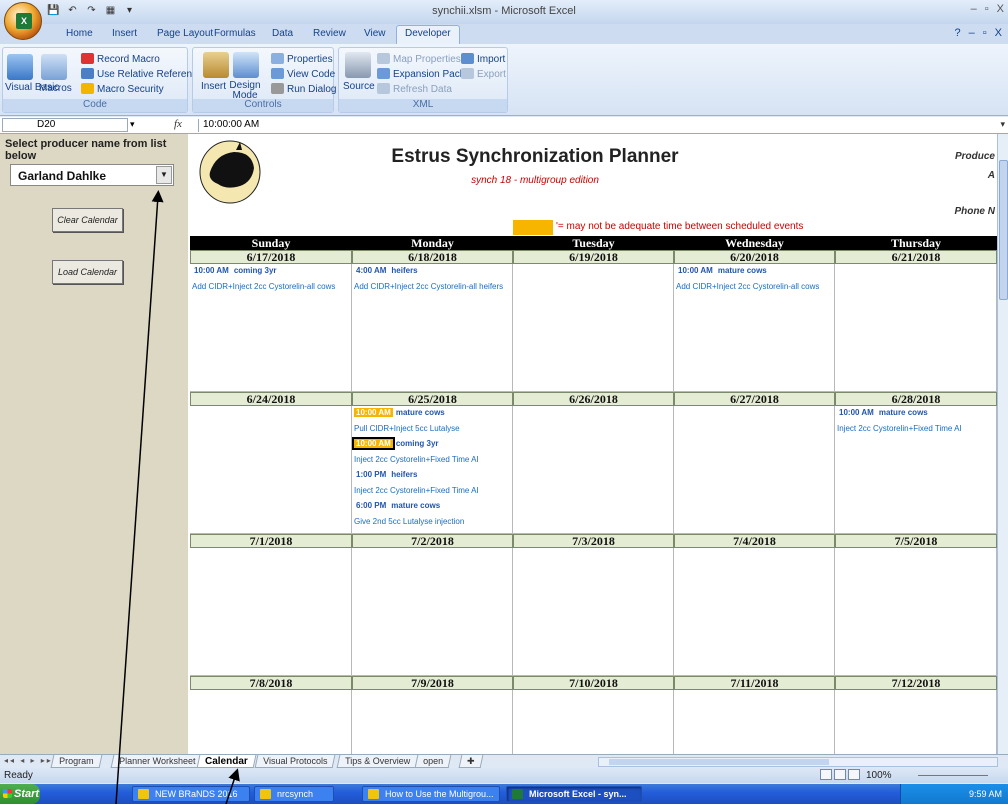 Image resolution: width=1008 pixels, height=804 pixels. I want to click on date-cell: 6/24/2018, so click(271, 399).